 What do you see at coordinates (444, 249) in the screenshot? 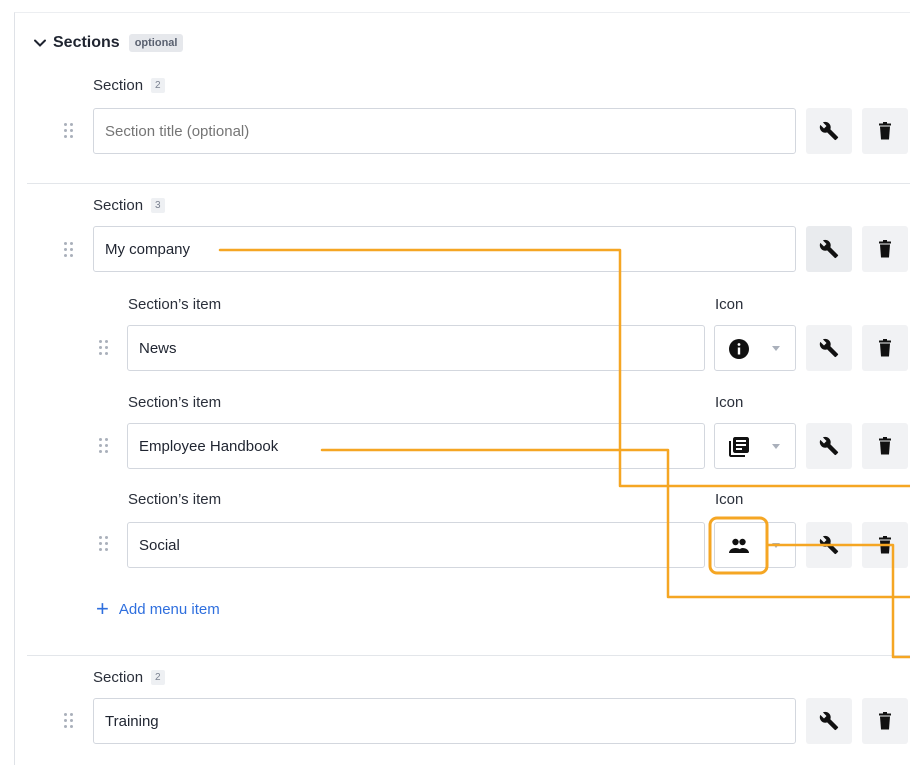
I see `section-title-input: My company` at bounding box center [444, 249].